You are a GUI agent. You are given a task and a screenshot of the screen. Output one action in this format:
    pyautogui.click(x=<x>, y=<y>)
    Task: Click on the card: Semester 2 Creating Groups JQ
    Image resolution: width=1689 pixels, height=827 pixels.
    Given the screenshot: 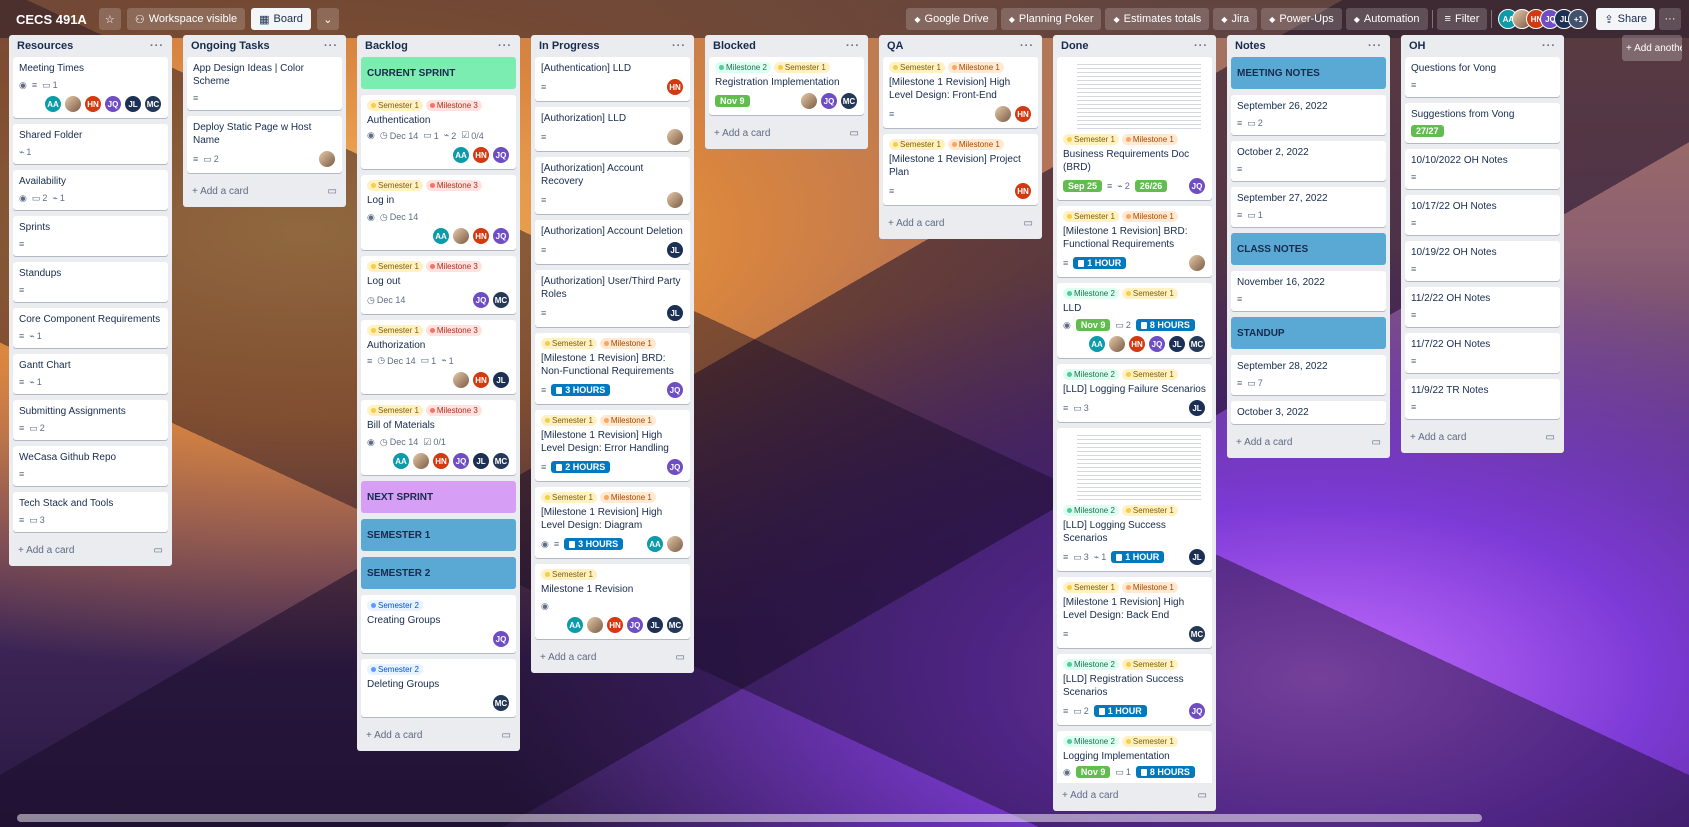 What is the action you would take?
    pyautogui.click(x=438, y=624)
    